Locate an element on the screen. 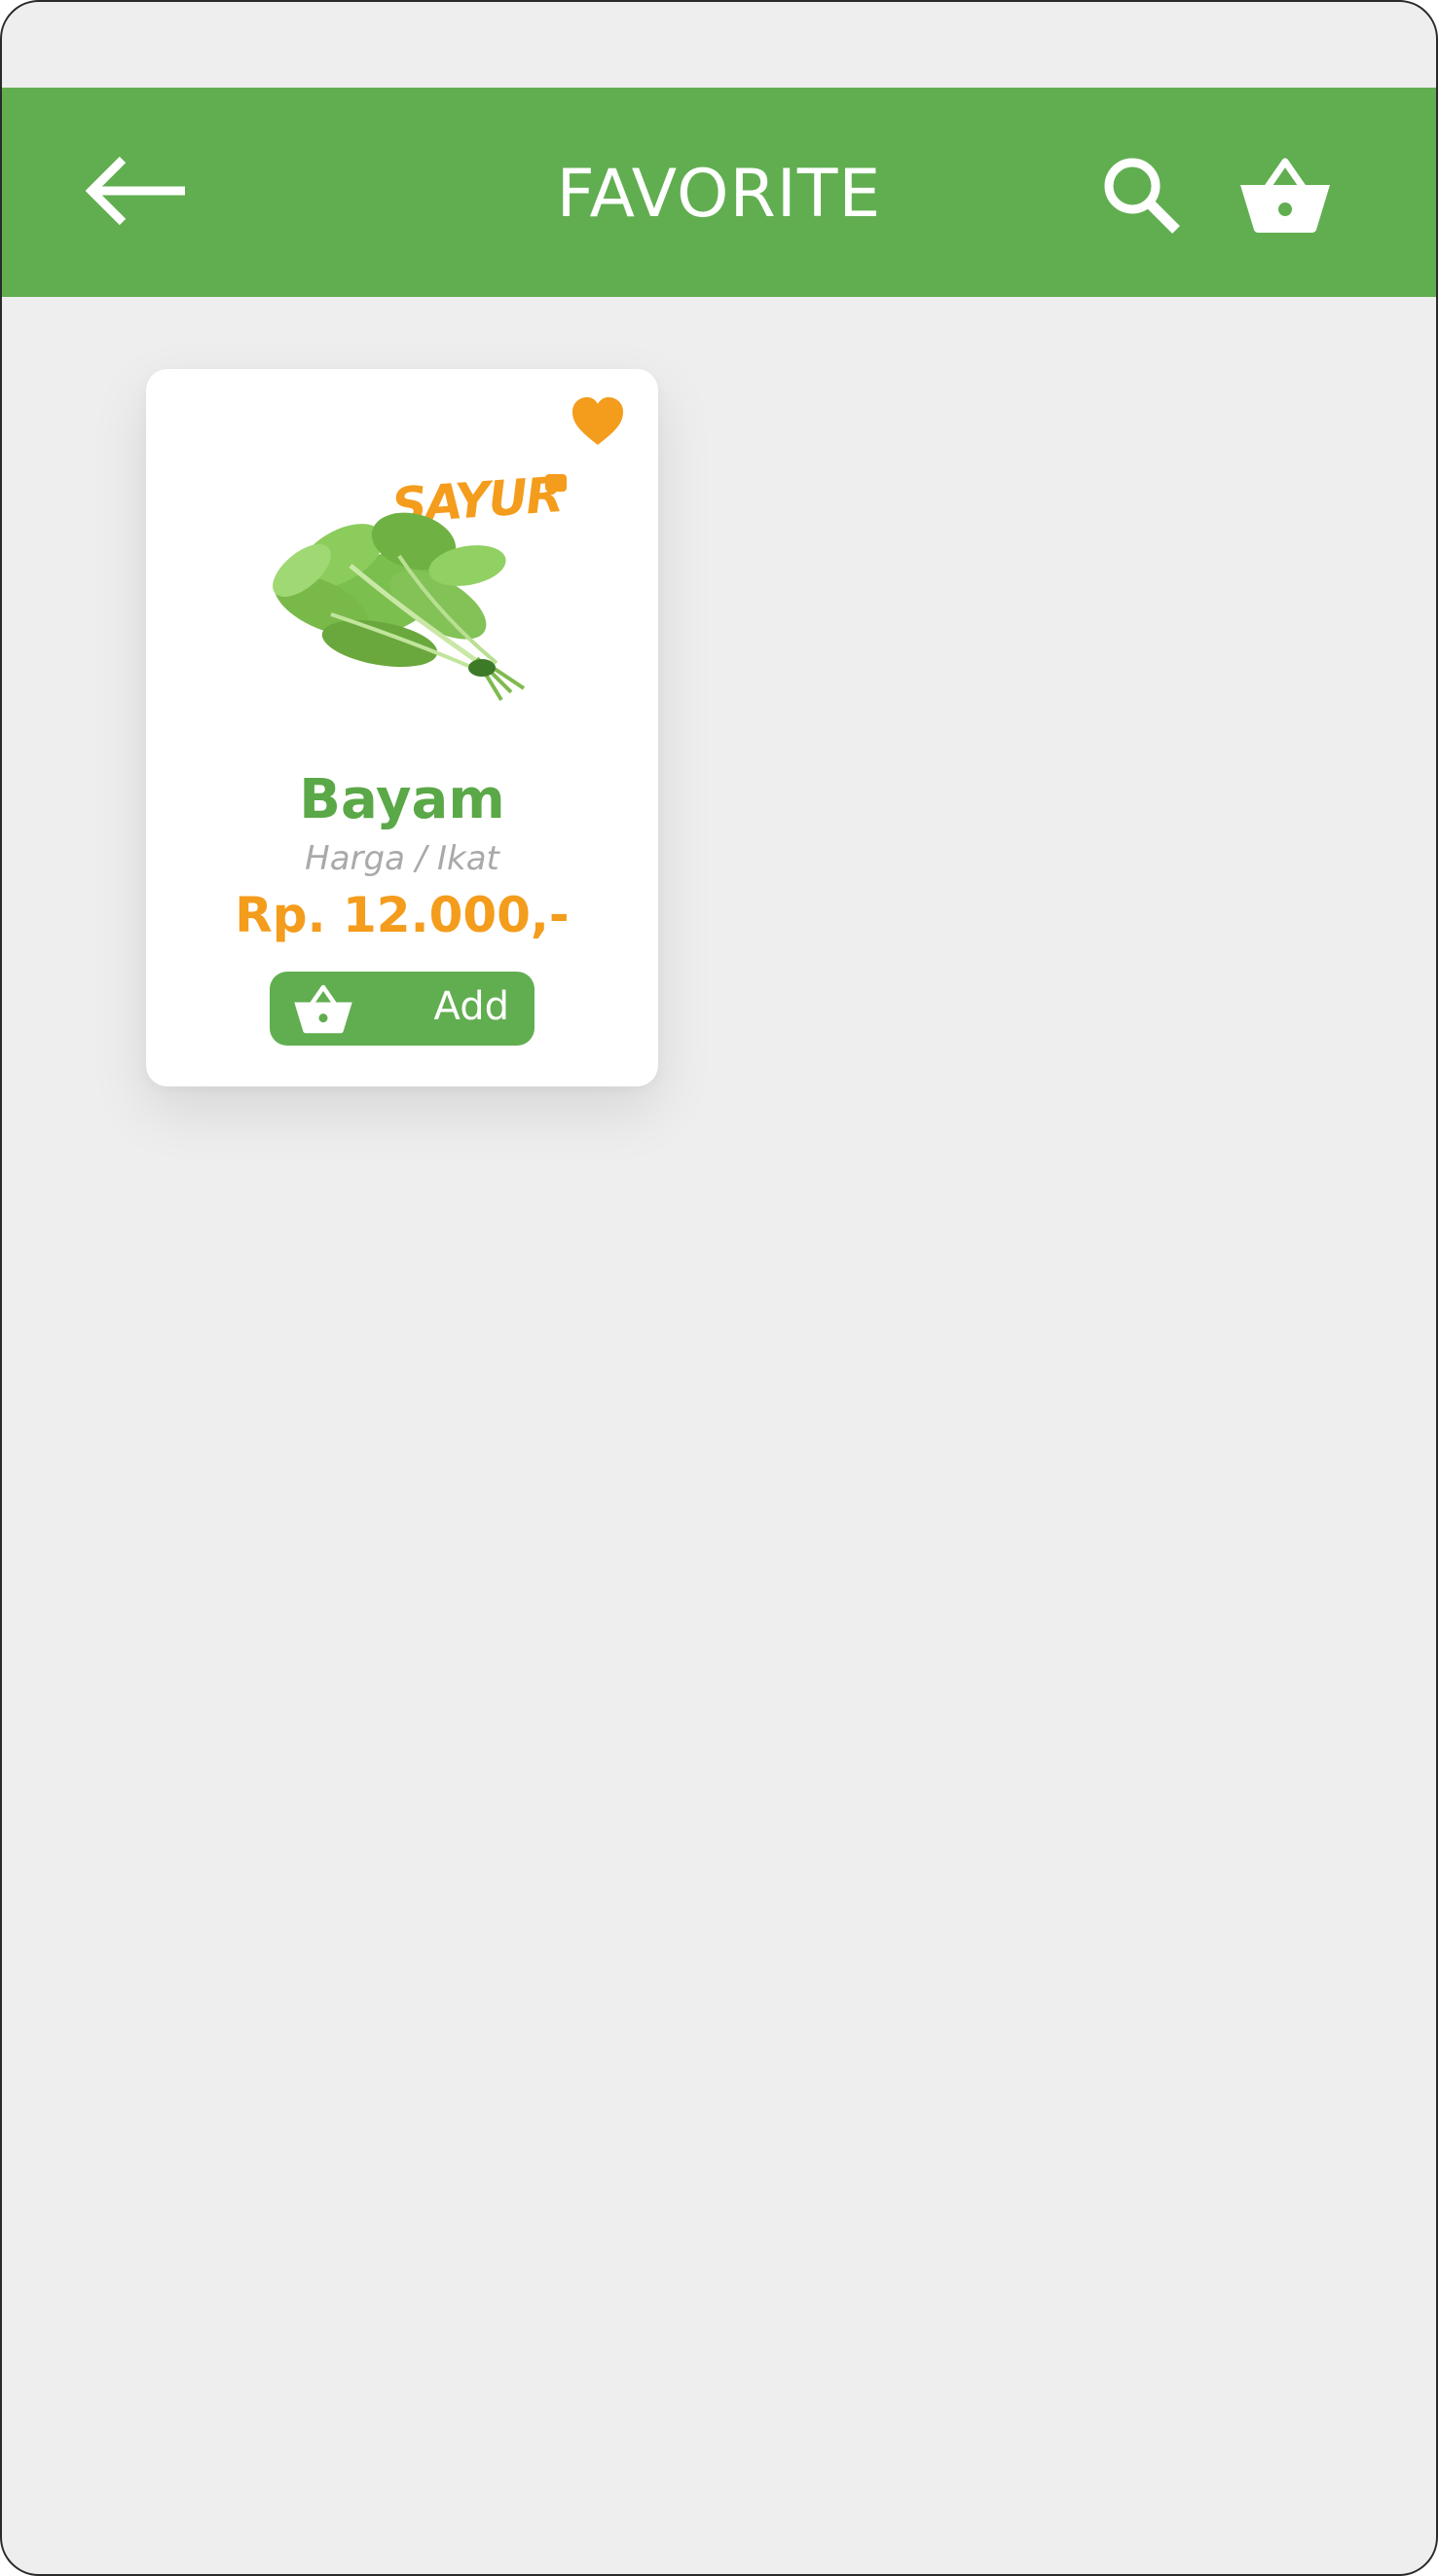 Image resolution: width=1438 pixels, height=2576 pixels. heart-icon is located at coordinates (597, 421).